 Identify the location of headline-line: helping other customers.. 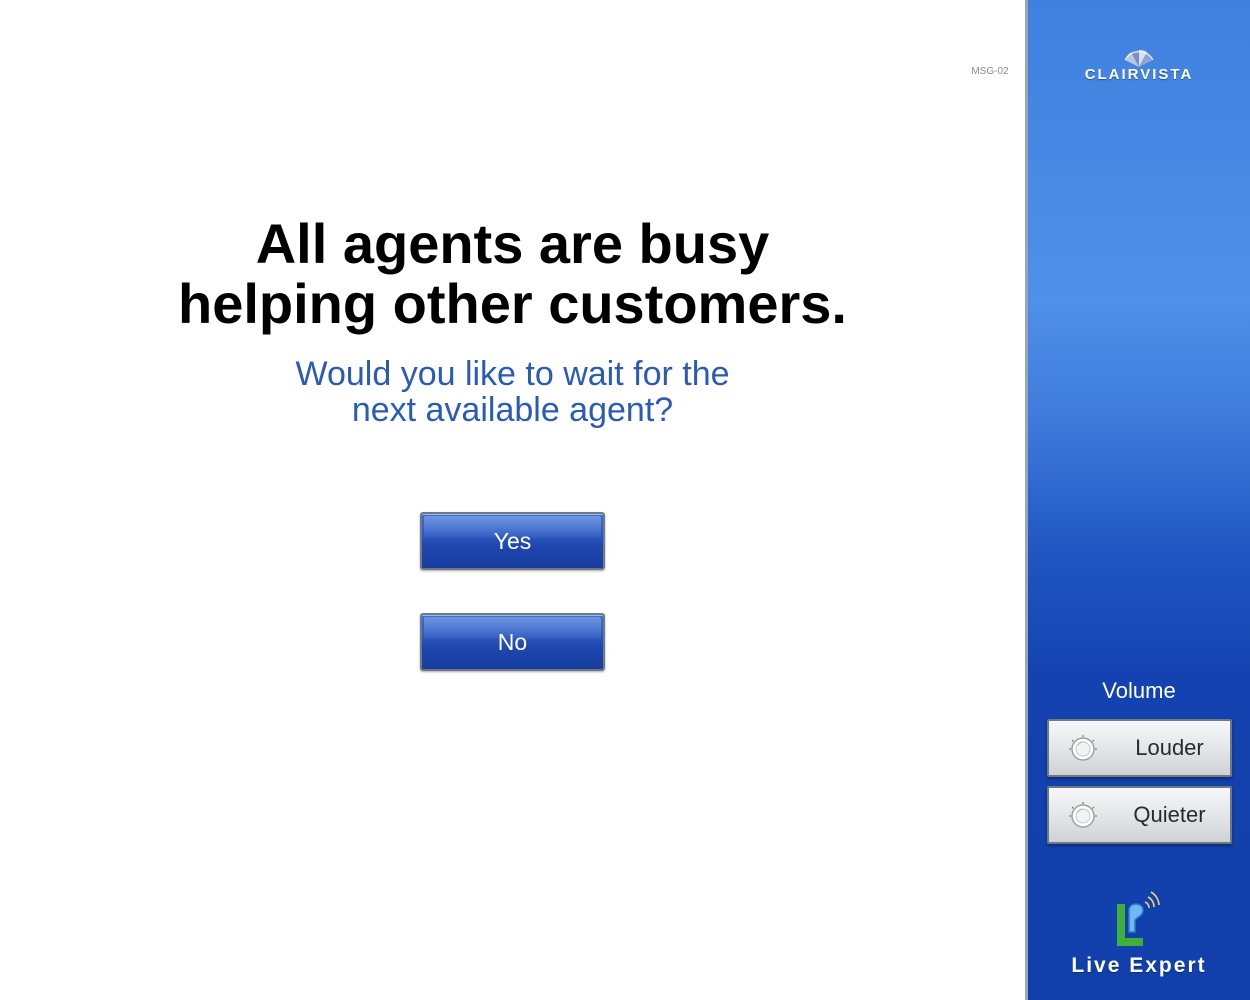
(512, 303).